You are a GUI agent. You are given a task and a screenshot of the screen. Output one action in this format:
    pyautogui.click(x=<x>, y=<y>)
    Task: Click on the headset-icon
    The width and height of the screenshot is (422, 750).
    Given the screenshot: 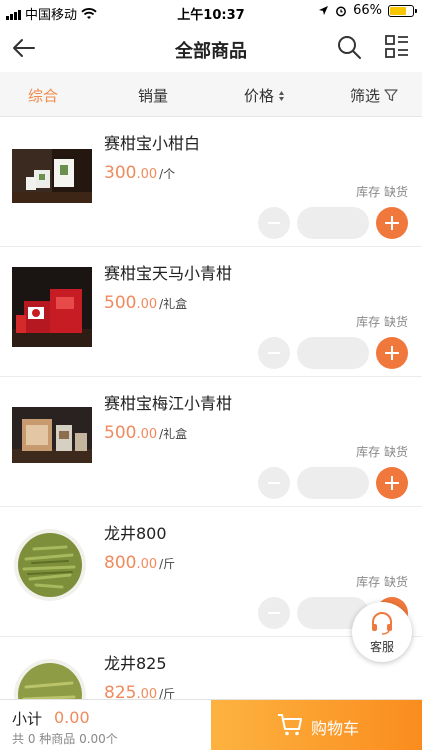 What is the action you would take?
    pyautogui.click(x=382, y=623)
    